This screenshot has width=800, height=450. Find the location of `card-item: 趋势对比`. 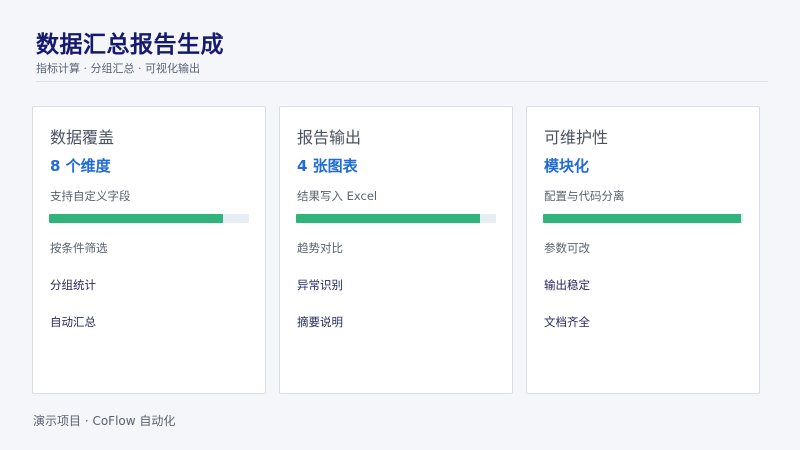

card-item: 趋势对比 is located at coordinates (320, 248).